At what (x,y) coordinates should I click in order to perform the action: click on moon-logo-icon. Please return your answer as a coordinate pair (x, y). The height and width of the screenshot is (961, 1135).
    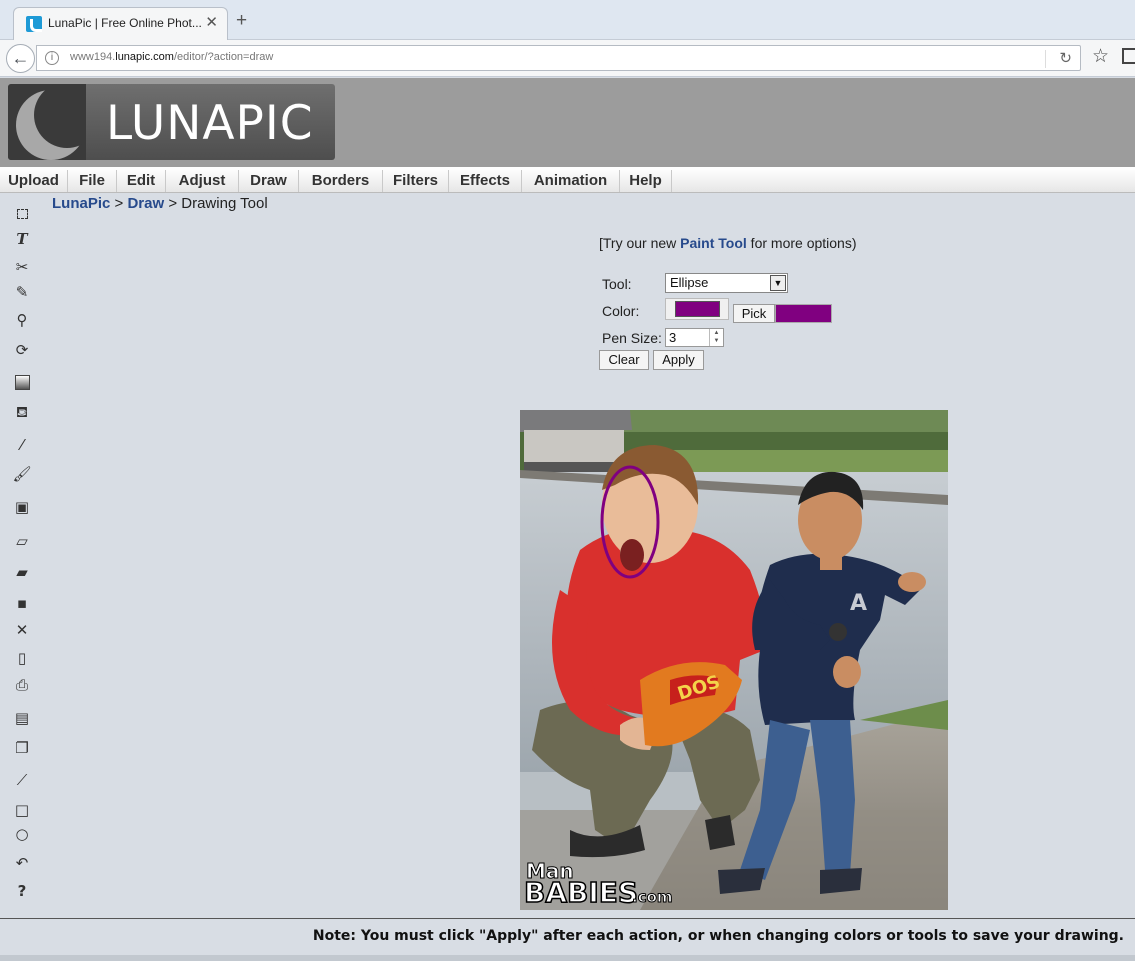
    Looking at the image, I should click on (47, 122).